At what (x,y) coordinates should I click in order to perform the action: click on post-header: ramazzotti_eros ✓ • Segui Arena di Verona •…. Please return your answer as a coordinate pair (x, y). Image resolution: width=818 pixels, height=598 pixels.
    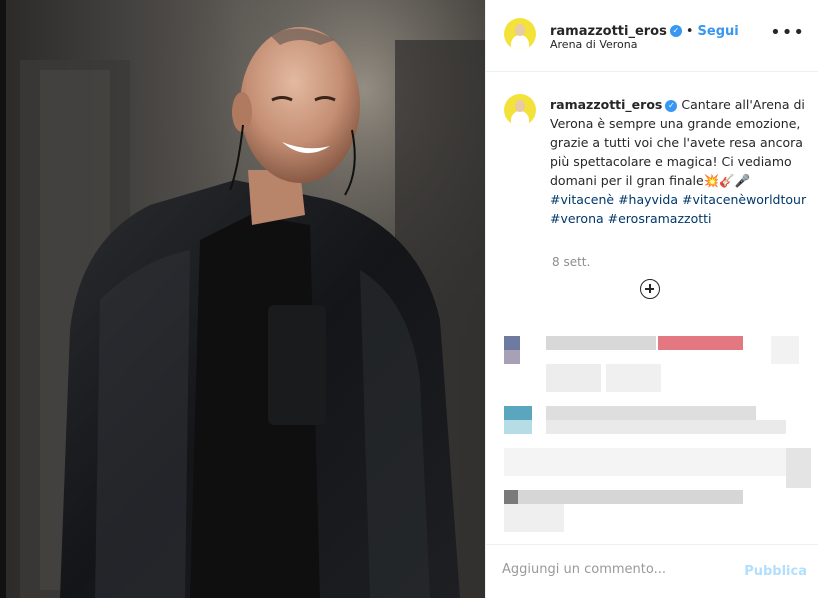
    Looking at the image, I should click on (652, 36).